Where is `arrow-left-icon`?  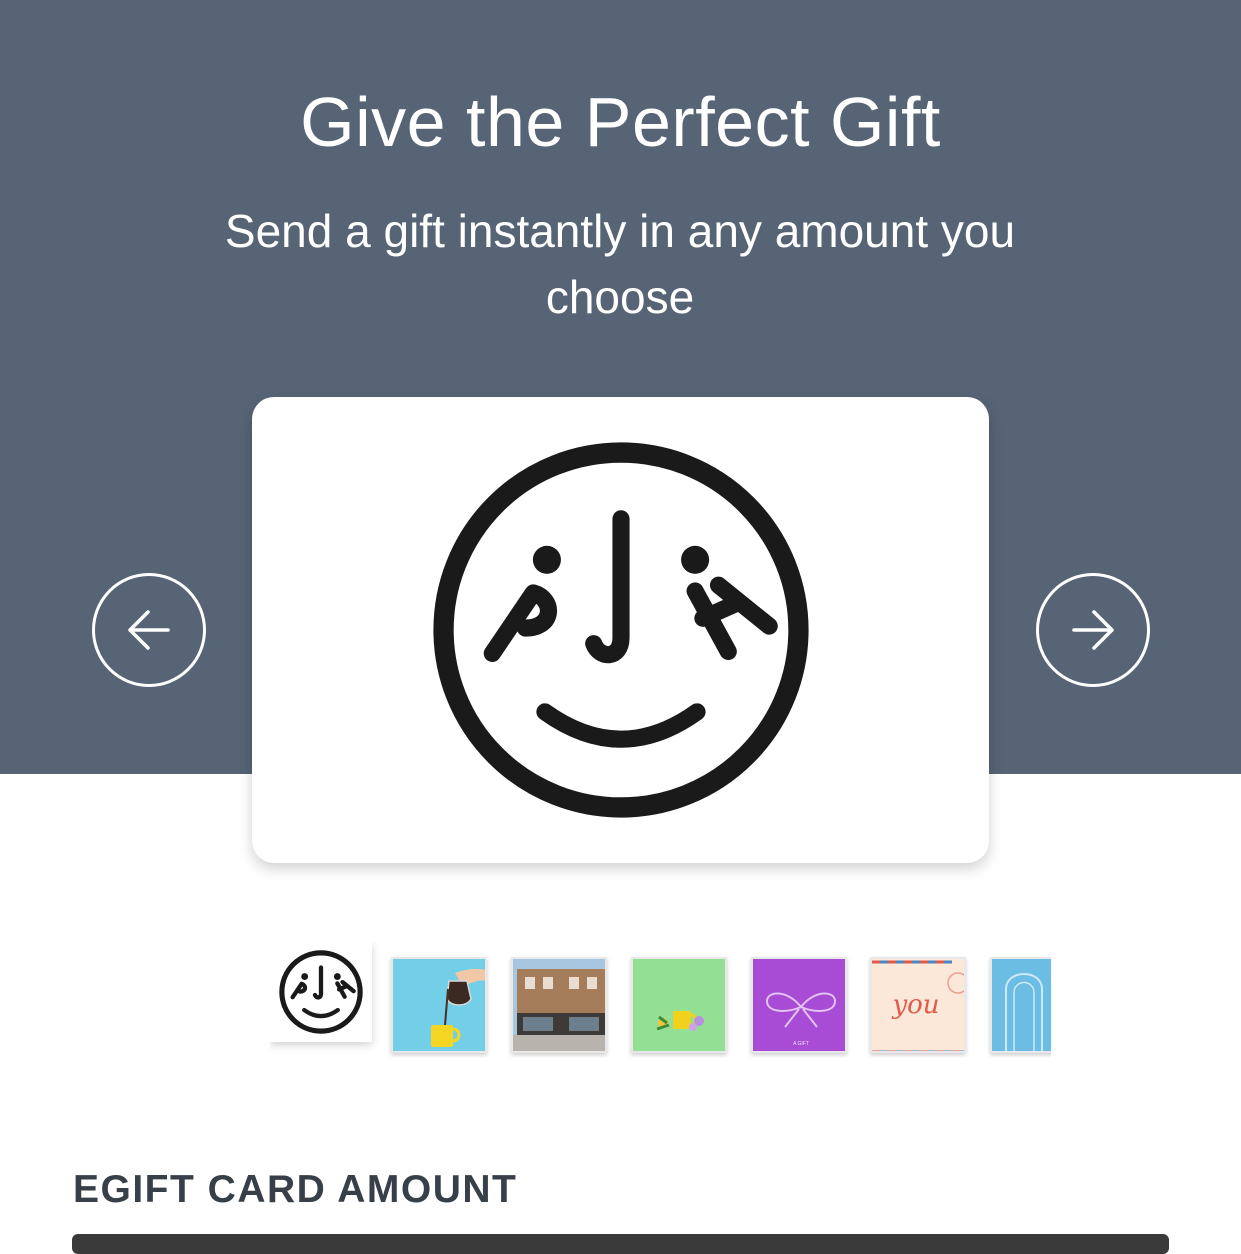 arrow-left-icon is located at coordinates (149, 630).